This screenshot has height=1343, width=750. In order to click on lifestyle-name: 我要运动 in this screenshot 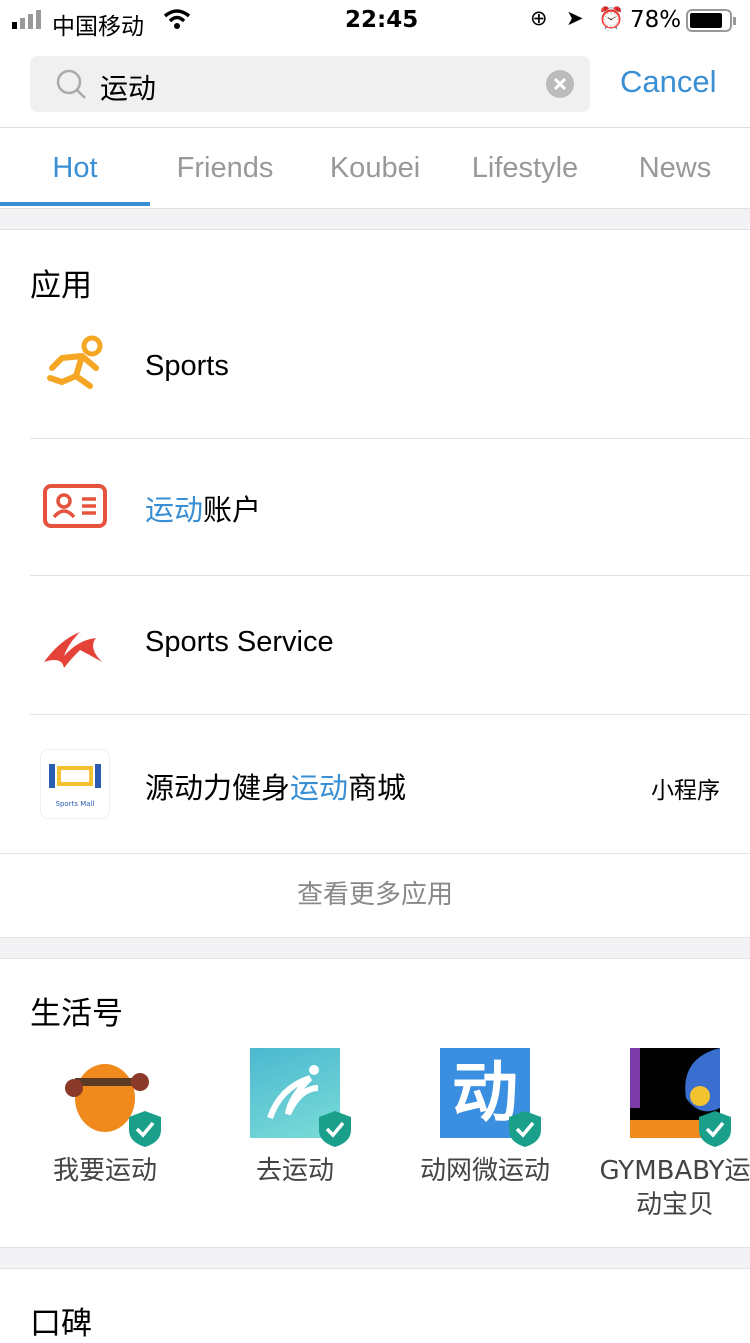, I will do `click(104, 1171)`.